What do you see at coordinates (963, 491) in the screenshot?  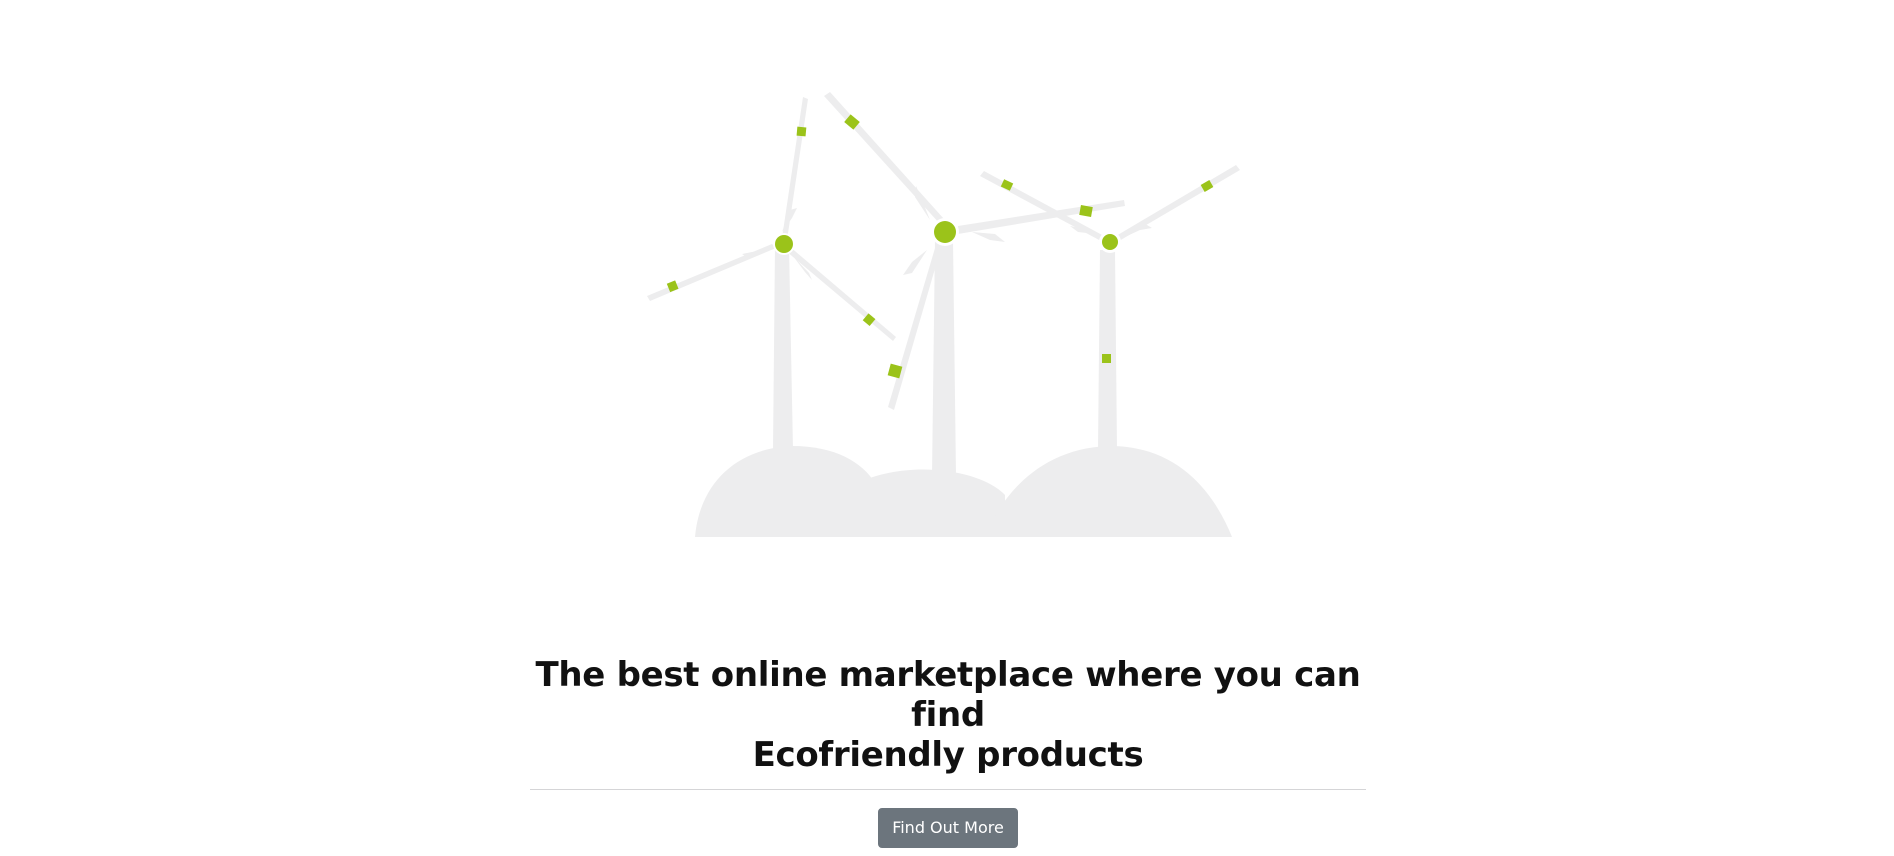 I see `hills-icon` at bounding box center [963, 491].